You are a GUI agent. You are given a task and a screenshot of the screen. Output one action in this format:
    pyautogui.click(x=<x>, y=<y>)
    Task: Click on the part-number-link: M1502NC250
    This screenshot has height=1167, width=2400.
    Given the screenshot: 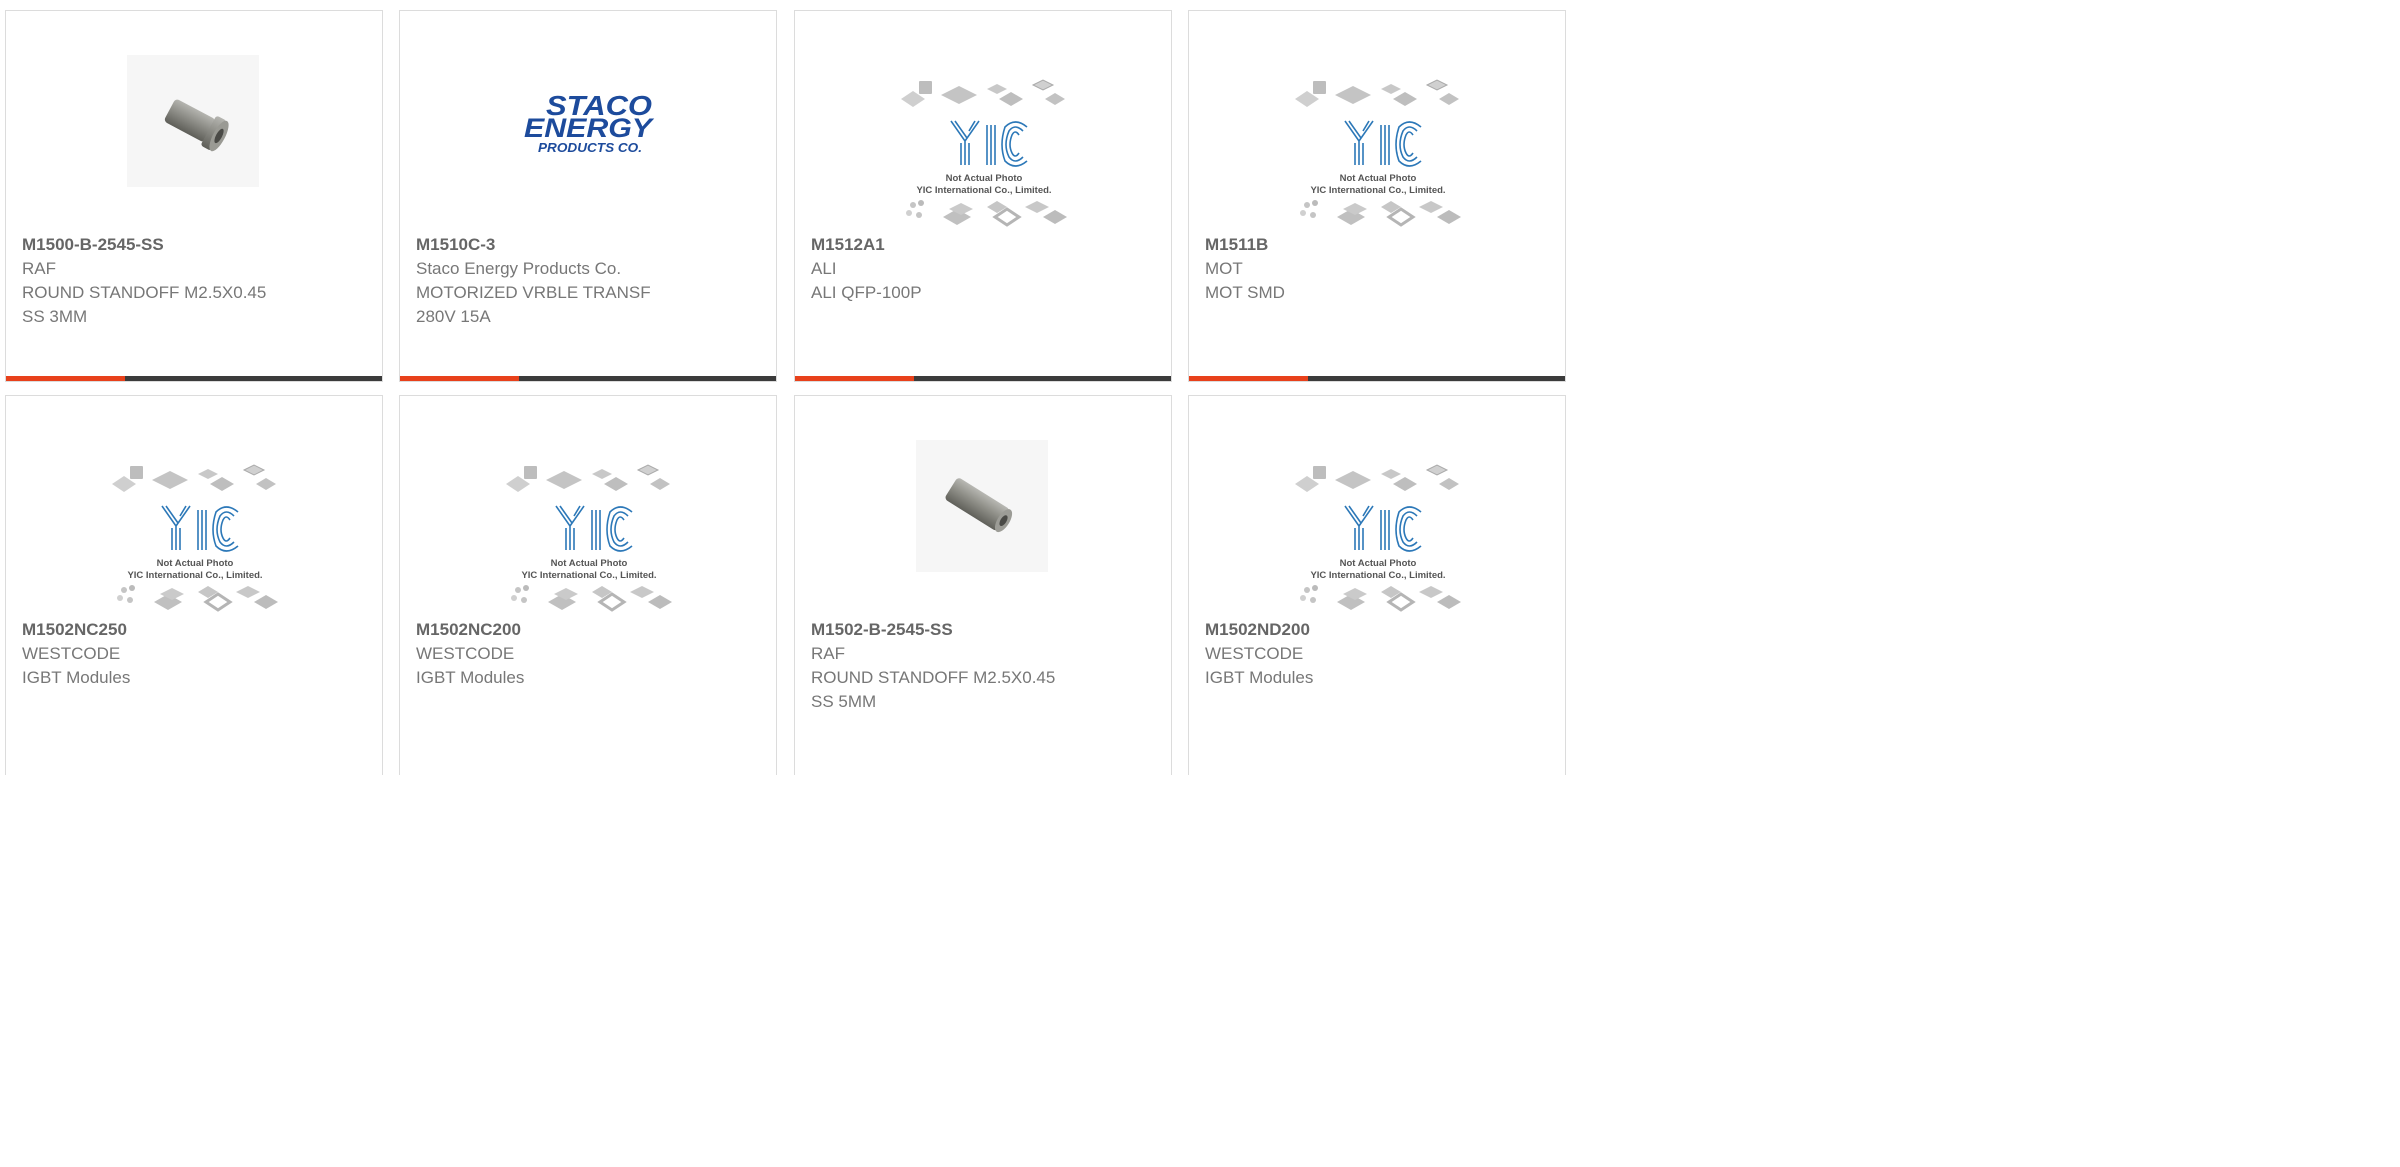 What is the action you would take?
    pyautogui.click(x=196, y=630)
    